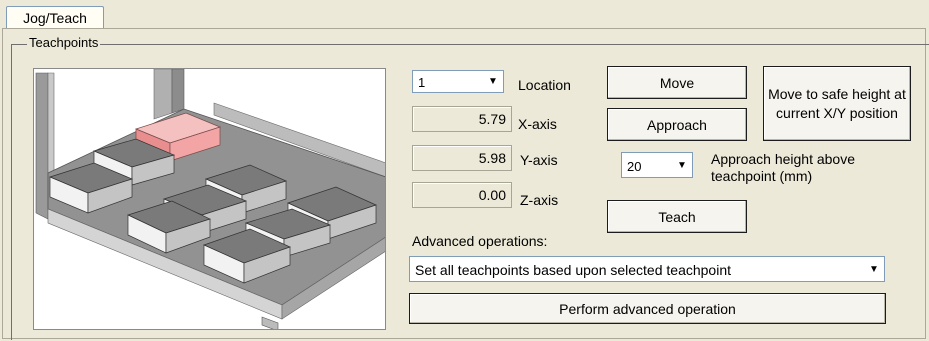  What do you see at coordinates (783, 167) in the screenshot?
I see `approach-height-label: Approach height above teachpoint (mm)` at bounding box center [783, 167].